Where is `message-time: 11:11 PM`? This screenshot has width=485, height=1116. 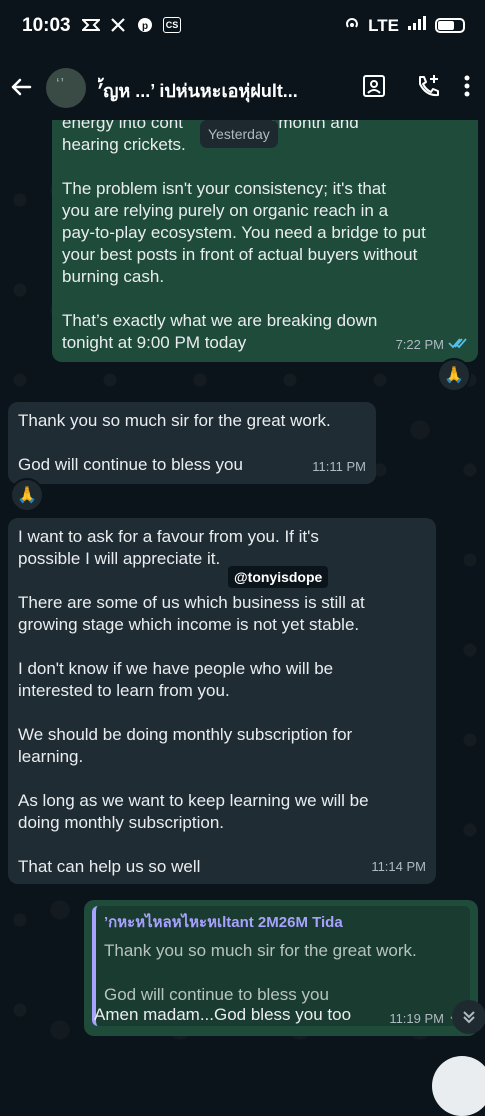
message-time: 11:11 PM is located at coordinates (339, 466).